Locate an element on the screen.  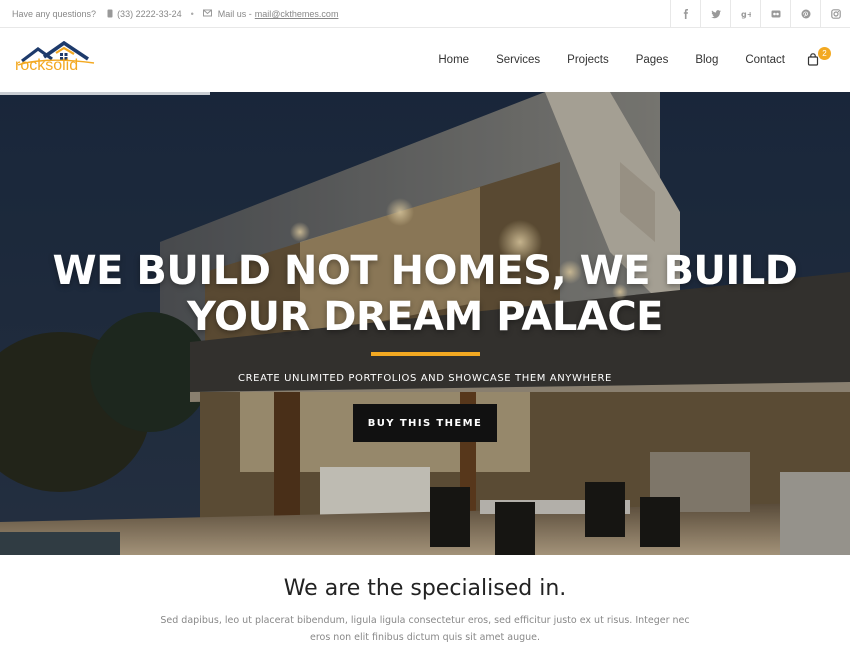
facebook-icon is located at coordinates (685, 14).